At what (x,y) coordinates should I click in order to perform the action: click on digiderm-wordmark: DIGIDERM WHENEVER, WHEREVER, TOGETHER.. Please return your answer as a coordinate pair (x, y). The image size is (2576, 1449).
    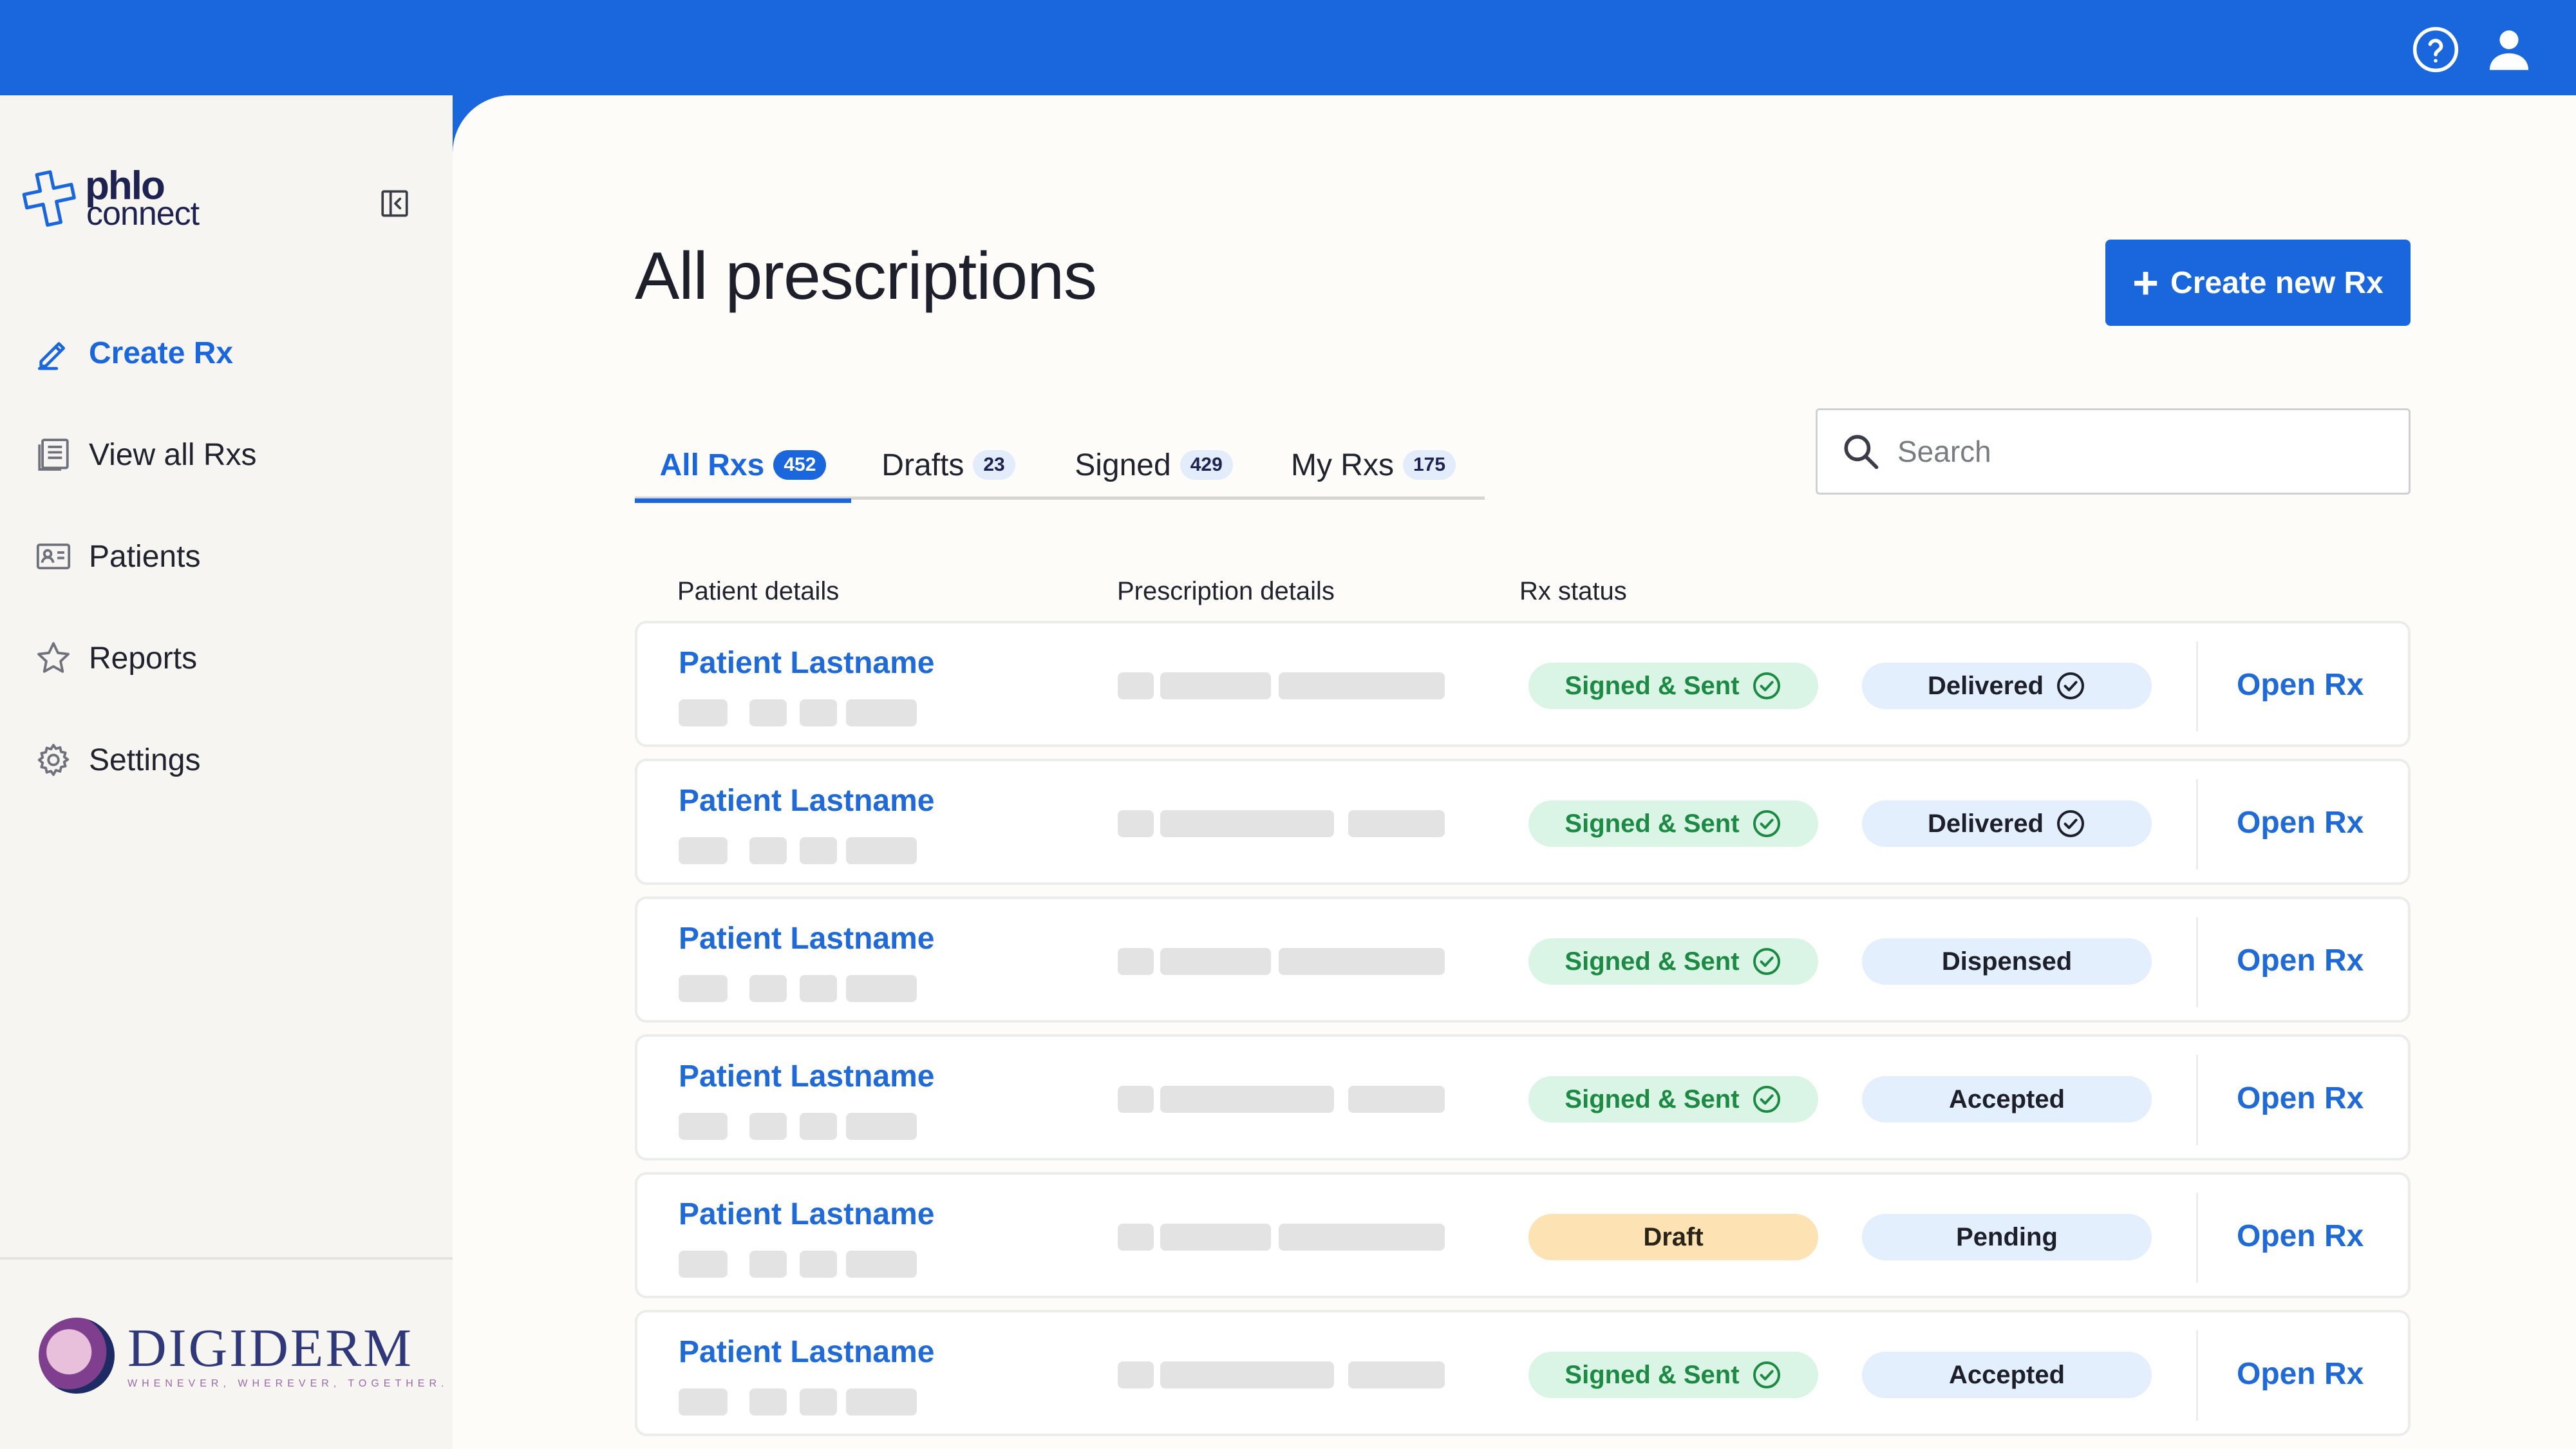
    Looking at the image, I should click on (287, 1355).